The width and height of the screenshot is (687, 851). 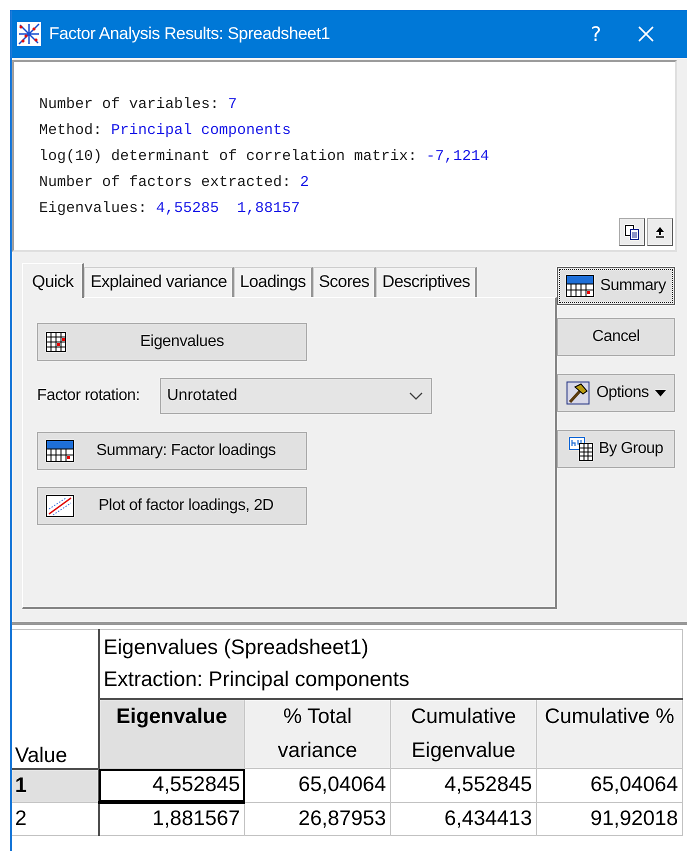 I want to click on table-cell: 6,434413, so click(x=463, y=818).